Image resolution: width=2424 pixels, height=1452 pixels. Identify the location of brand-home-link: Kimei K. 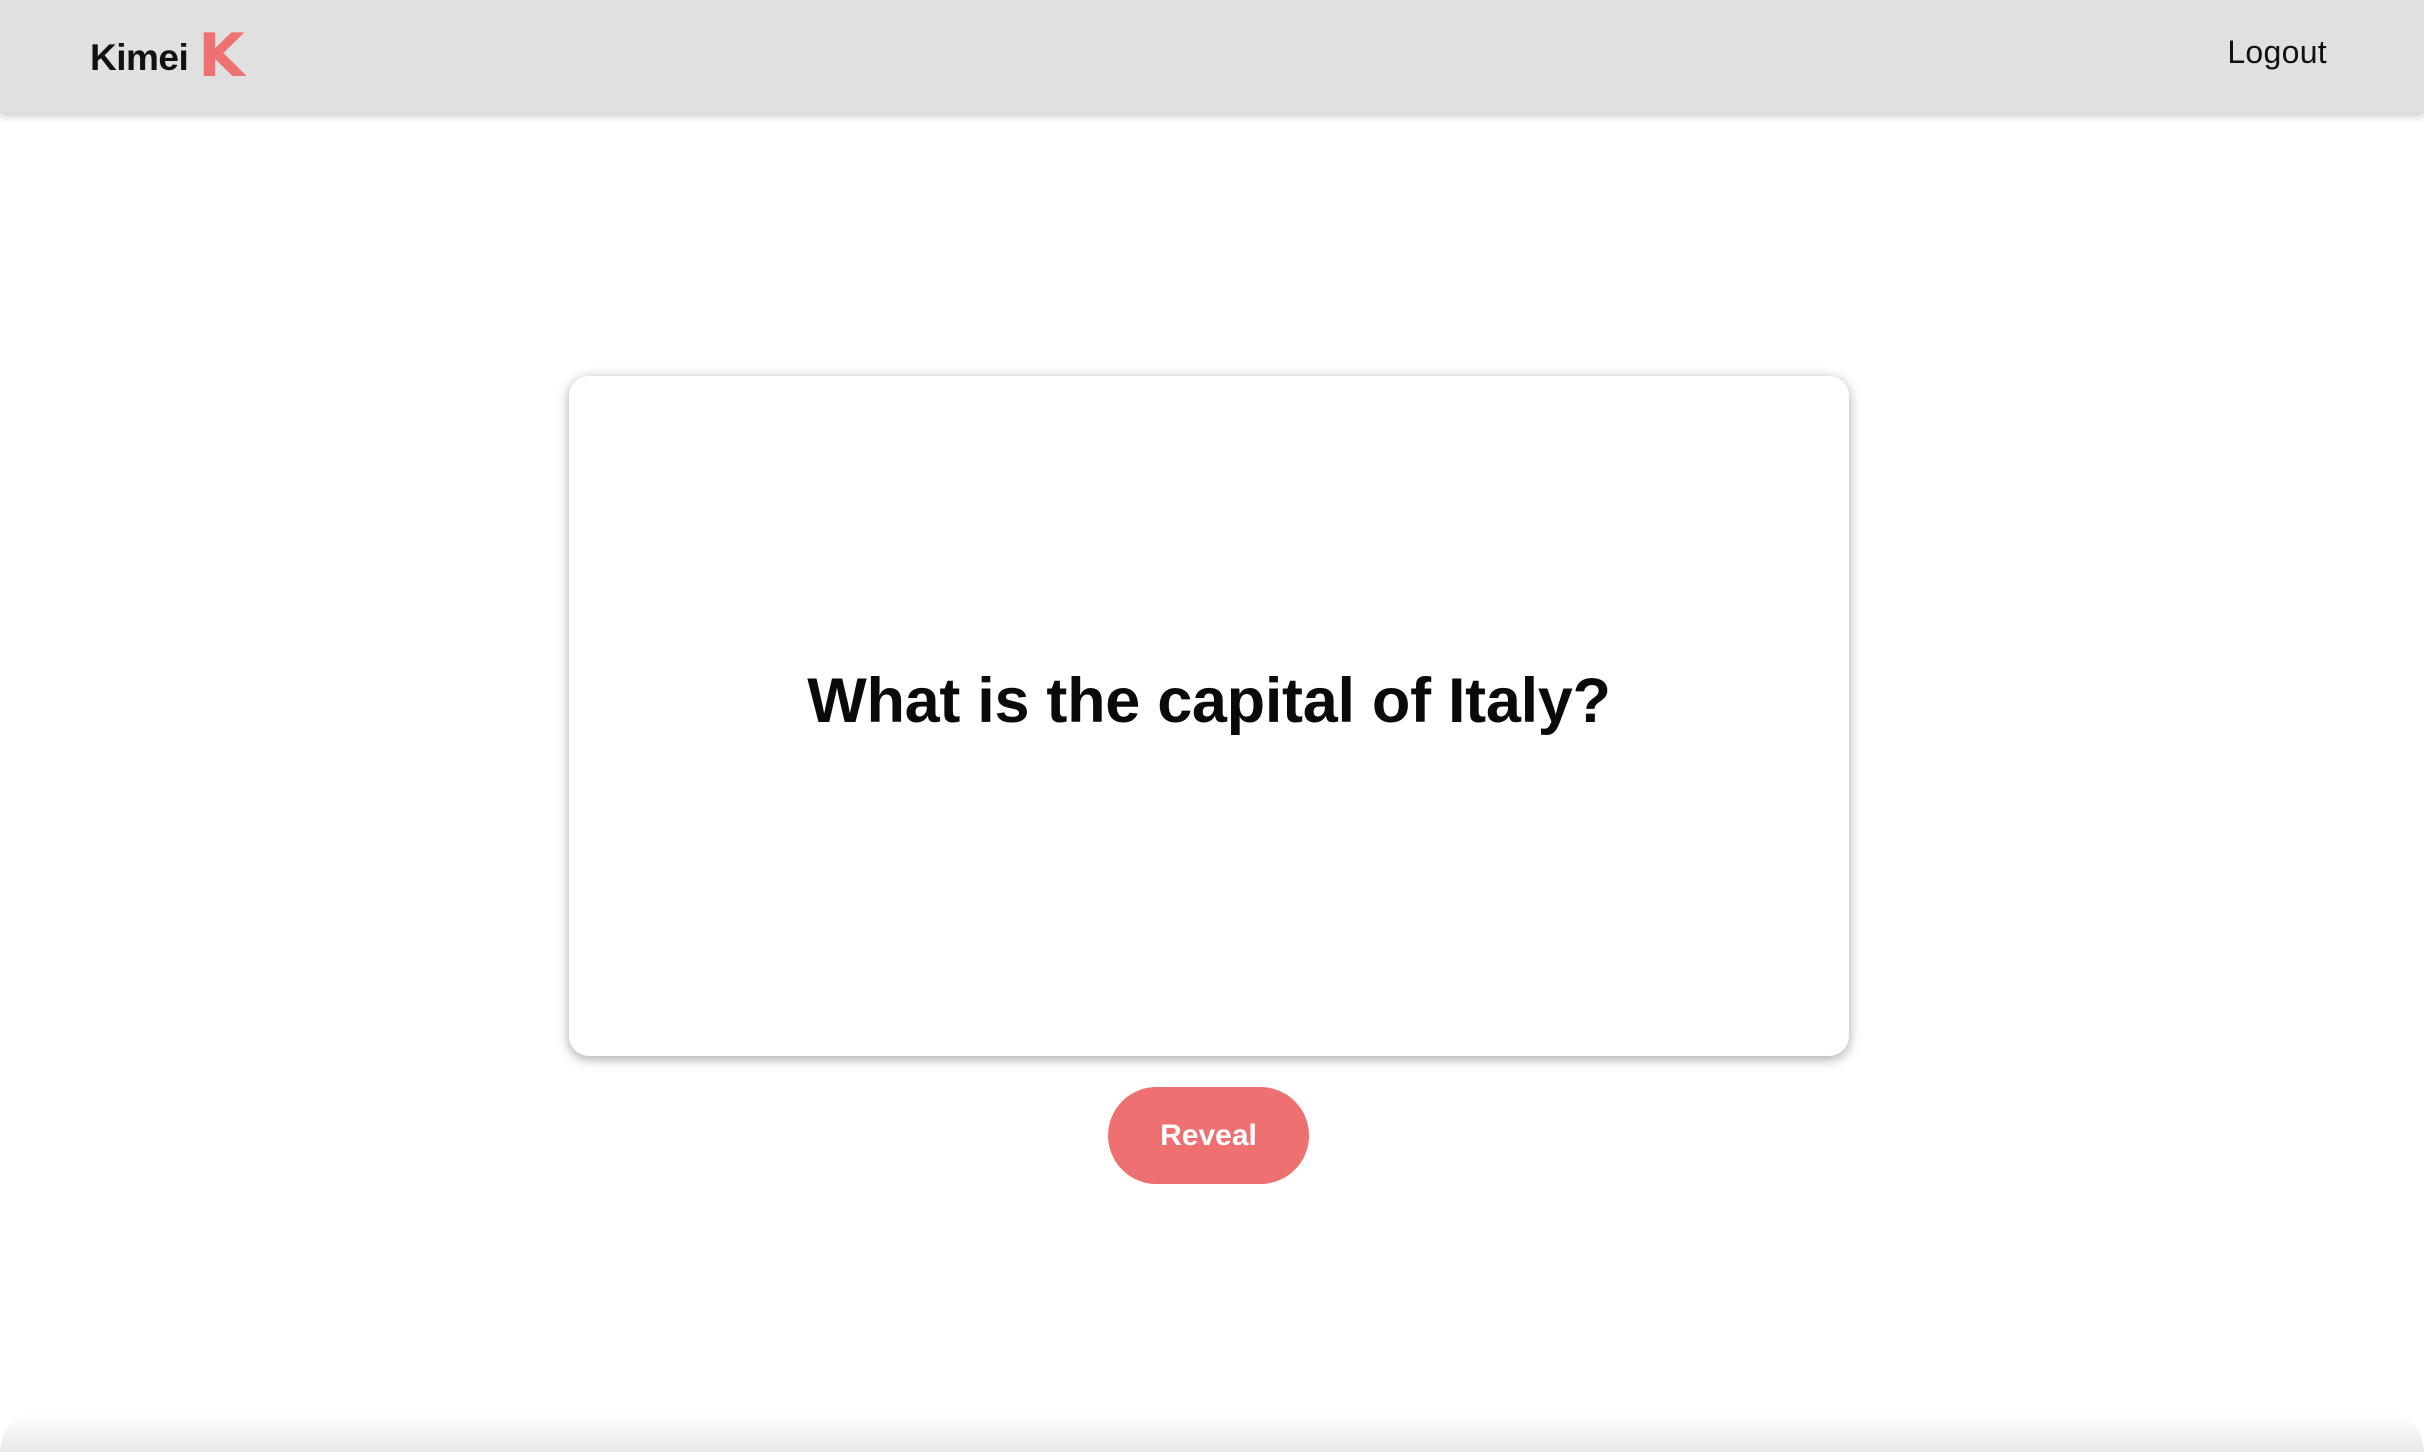
(167, 56).